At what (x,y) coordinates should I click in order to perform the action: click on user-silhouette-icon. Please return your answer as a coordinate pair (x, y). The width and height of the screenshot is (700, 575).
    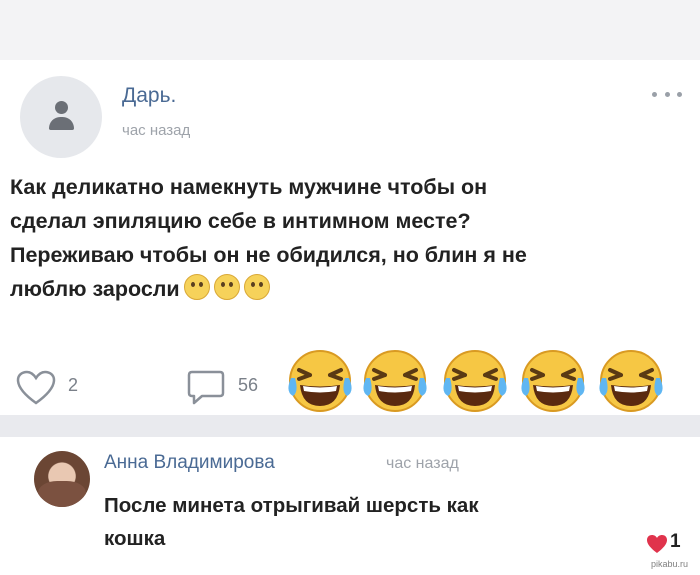
    Looking at the image, I should click on (61, 107).